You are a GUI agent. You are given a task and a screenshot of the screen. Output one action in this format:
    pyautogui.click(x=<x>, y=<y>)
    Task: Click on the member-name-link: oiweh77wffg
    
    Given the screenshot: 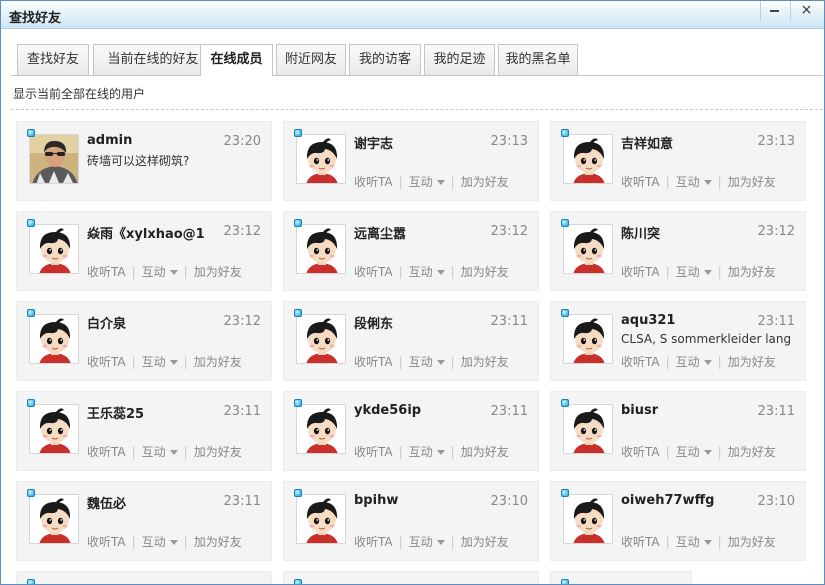 What is the action you would take?
    pyautogui.click(x=667, y=500)
    